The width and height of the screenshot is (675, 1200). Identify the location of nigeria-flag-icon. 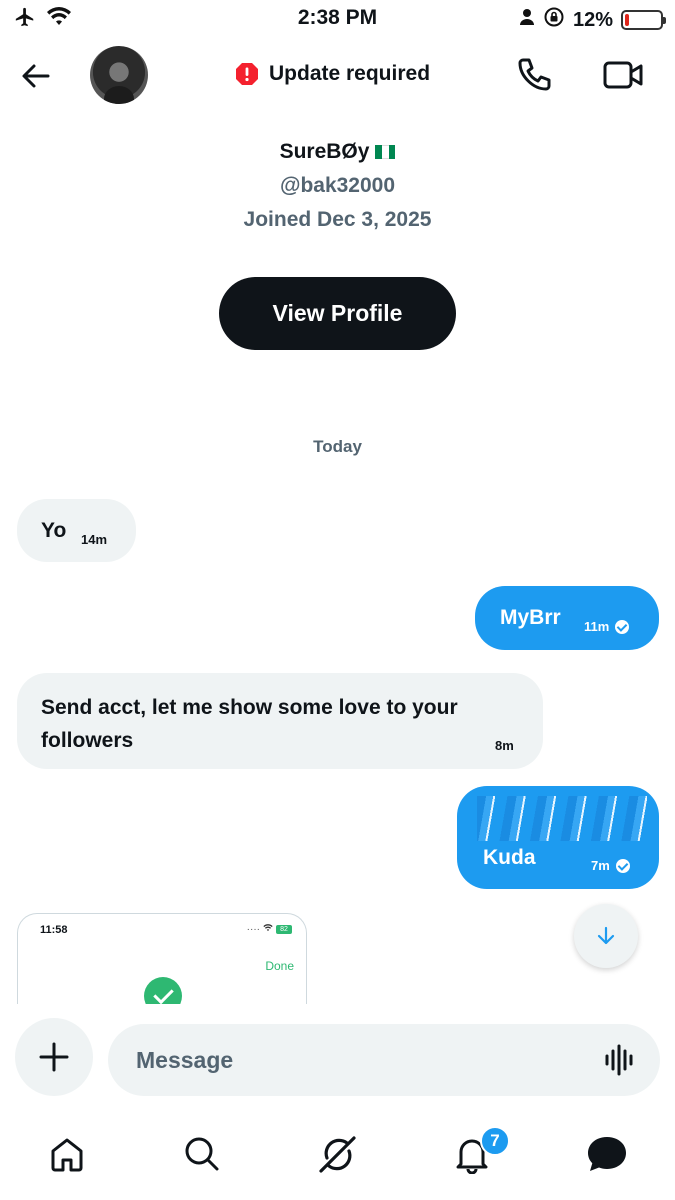
(385, 152).